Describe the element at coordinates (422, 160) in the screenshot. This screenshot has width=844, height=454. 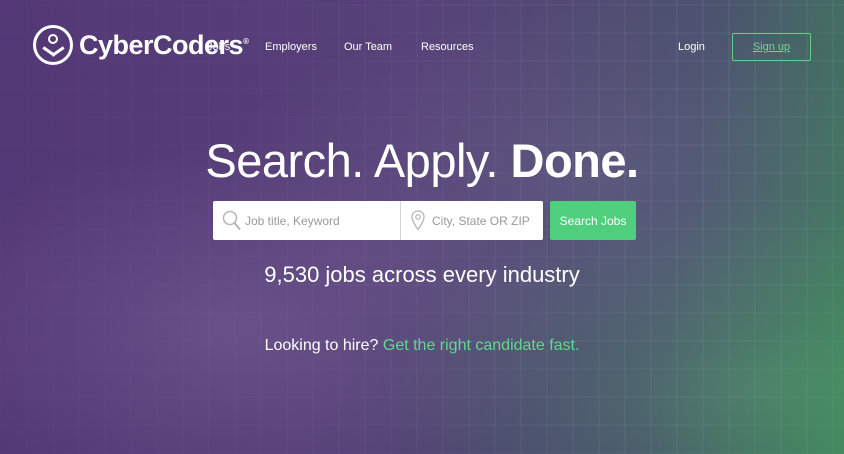
I see `page-headline: Search. Apply. Done.` at that location.